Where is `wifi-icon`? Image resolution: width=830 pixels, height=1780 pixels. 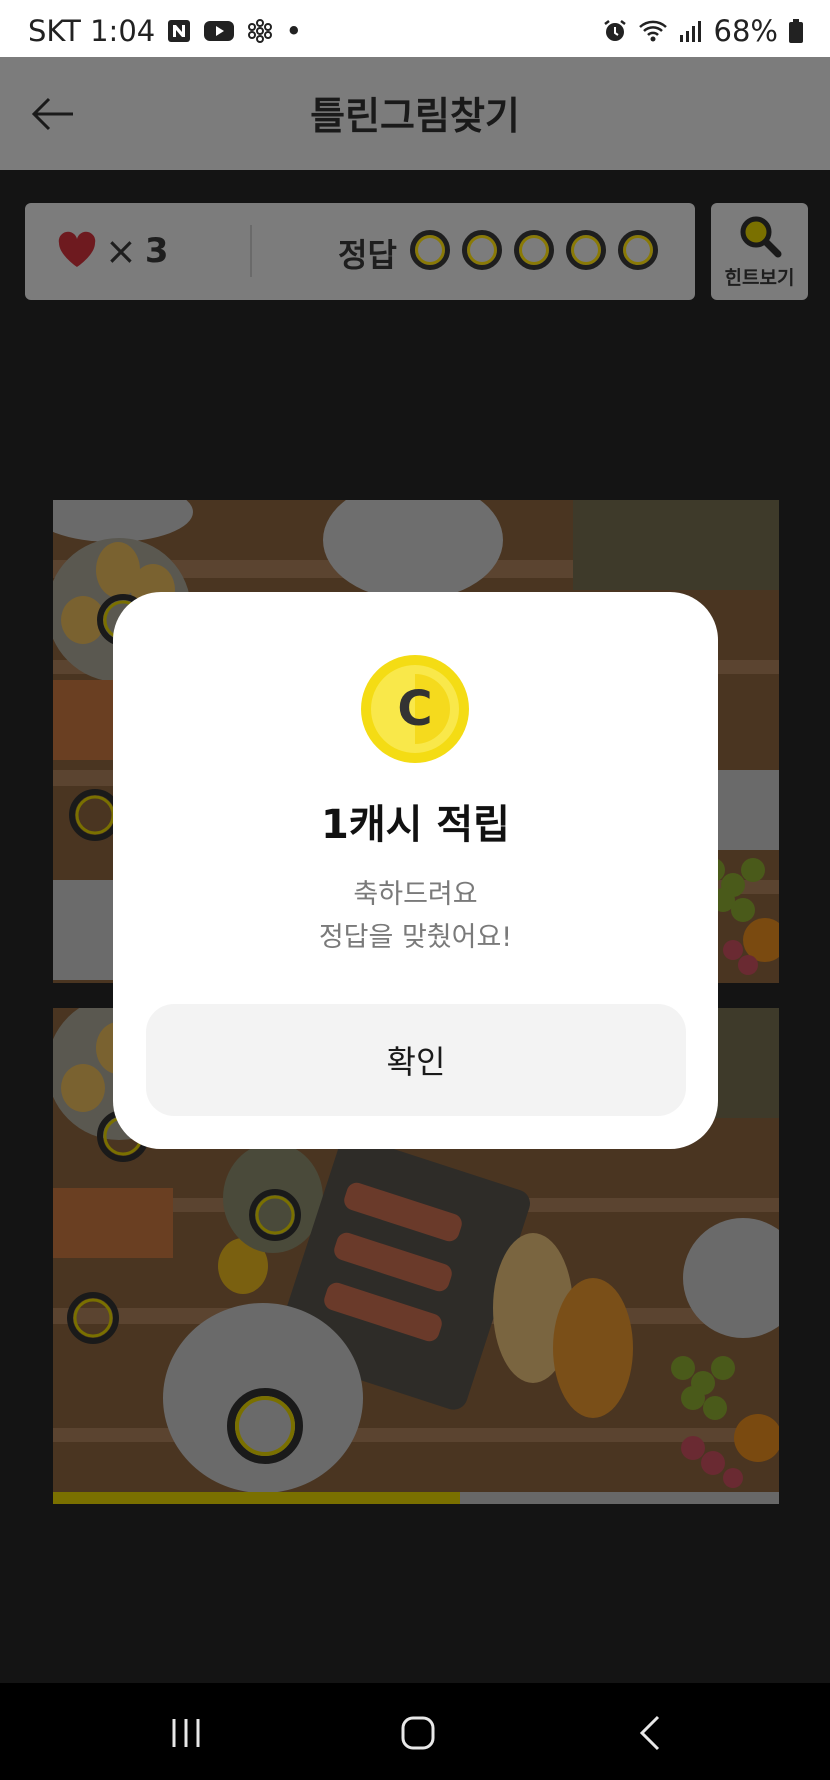 wifi-icon is located at coordinates (653, 31).